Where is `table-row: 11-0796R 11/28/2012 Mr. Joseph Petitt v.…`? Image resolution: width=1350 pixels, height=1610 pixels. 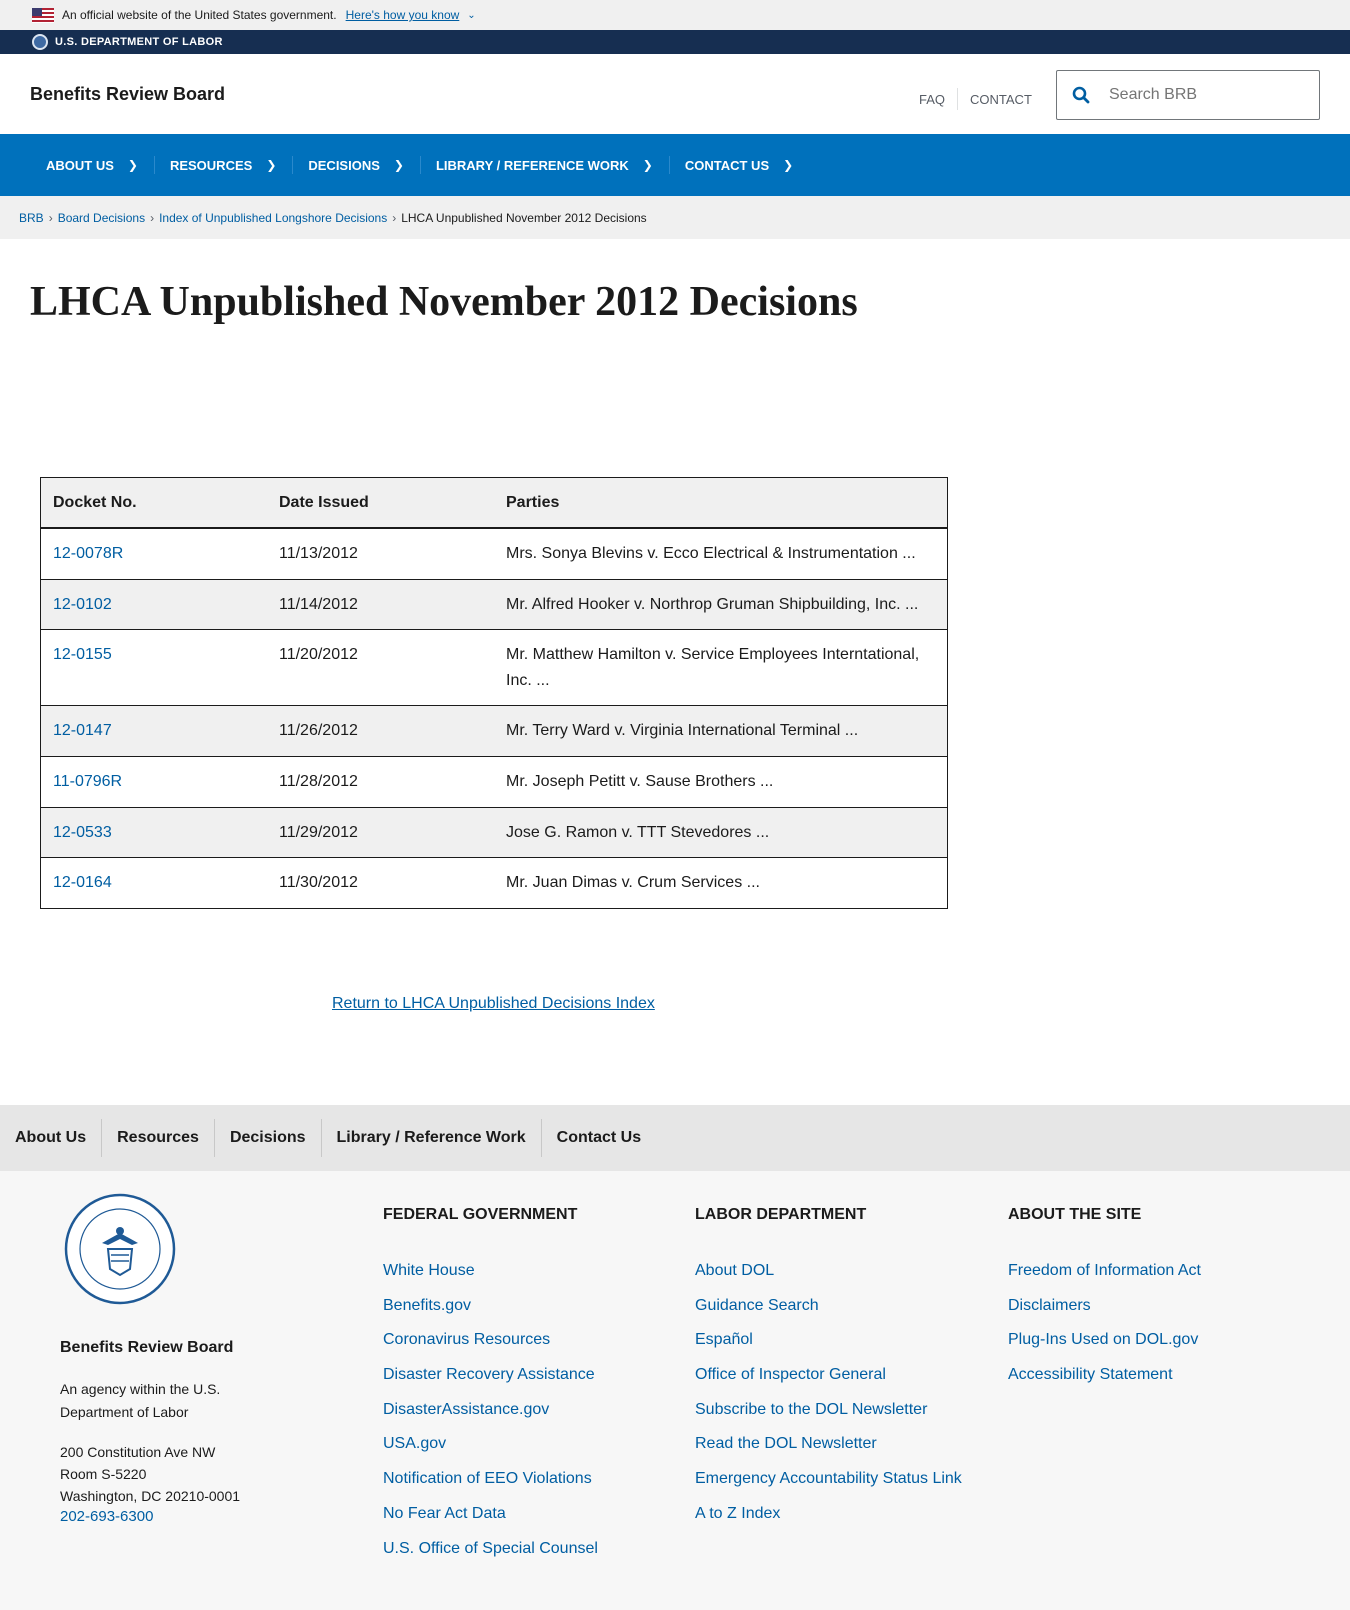
table-row: 11-0796R 11/28/2012 Mr. Joseph Petitt v.… is located at coordinates (494, 782).